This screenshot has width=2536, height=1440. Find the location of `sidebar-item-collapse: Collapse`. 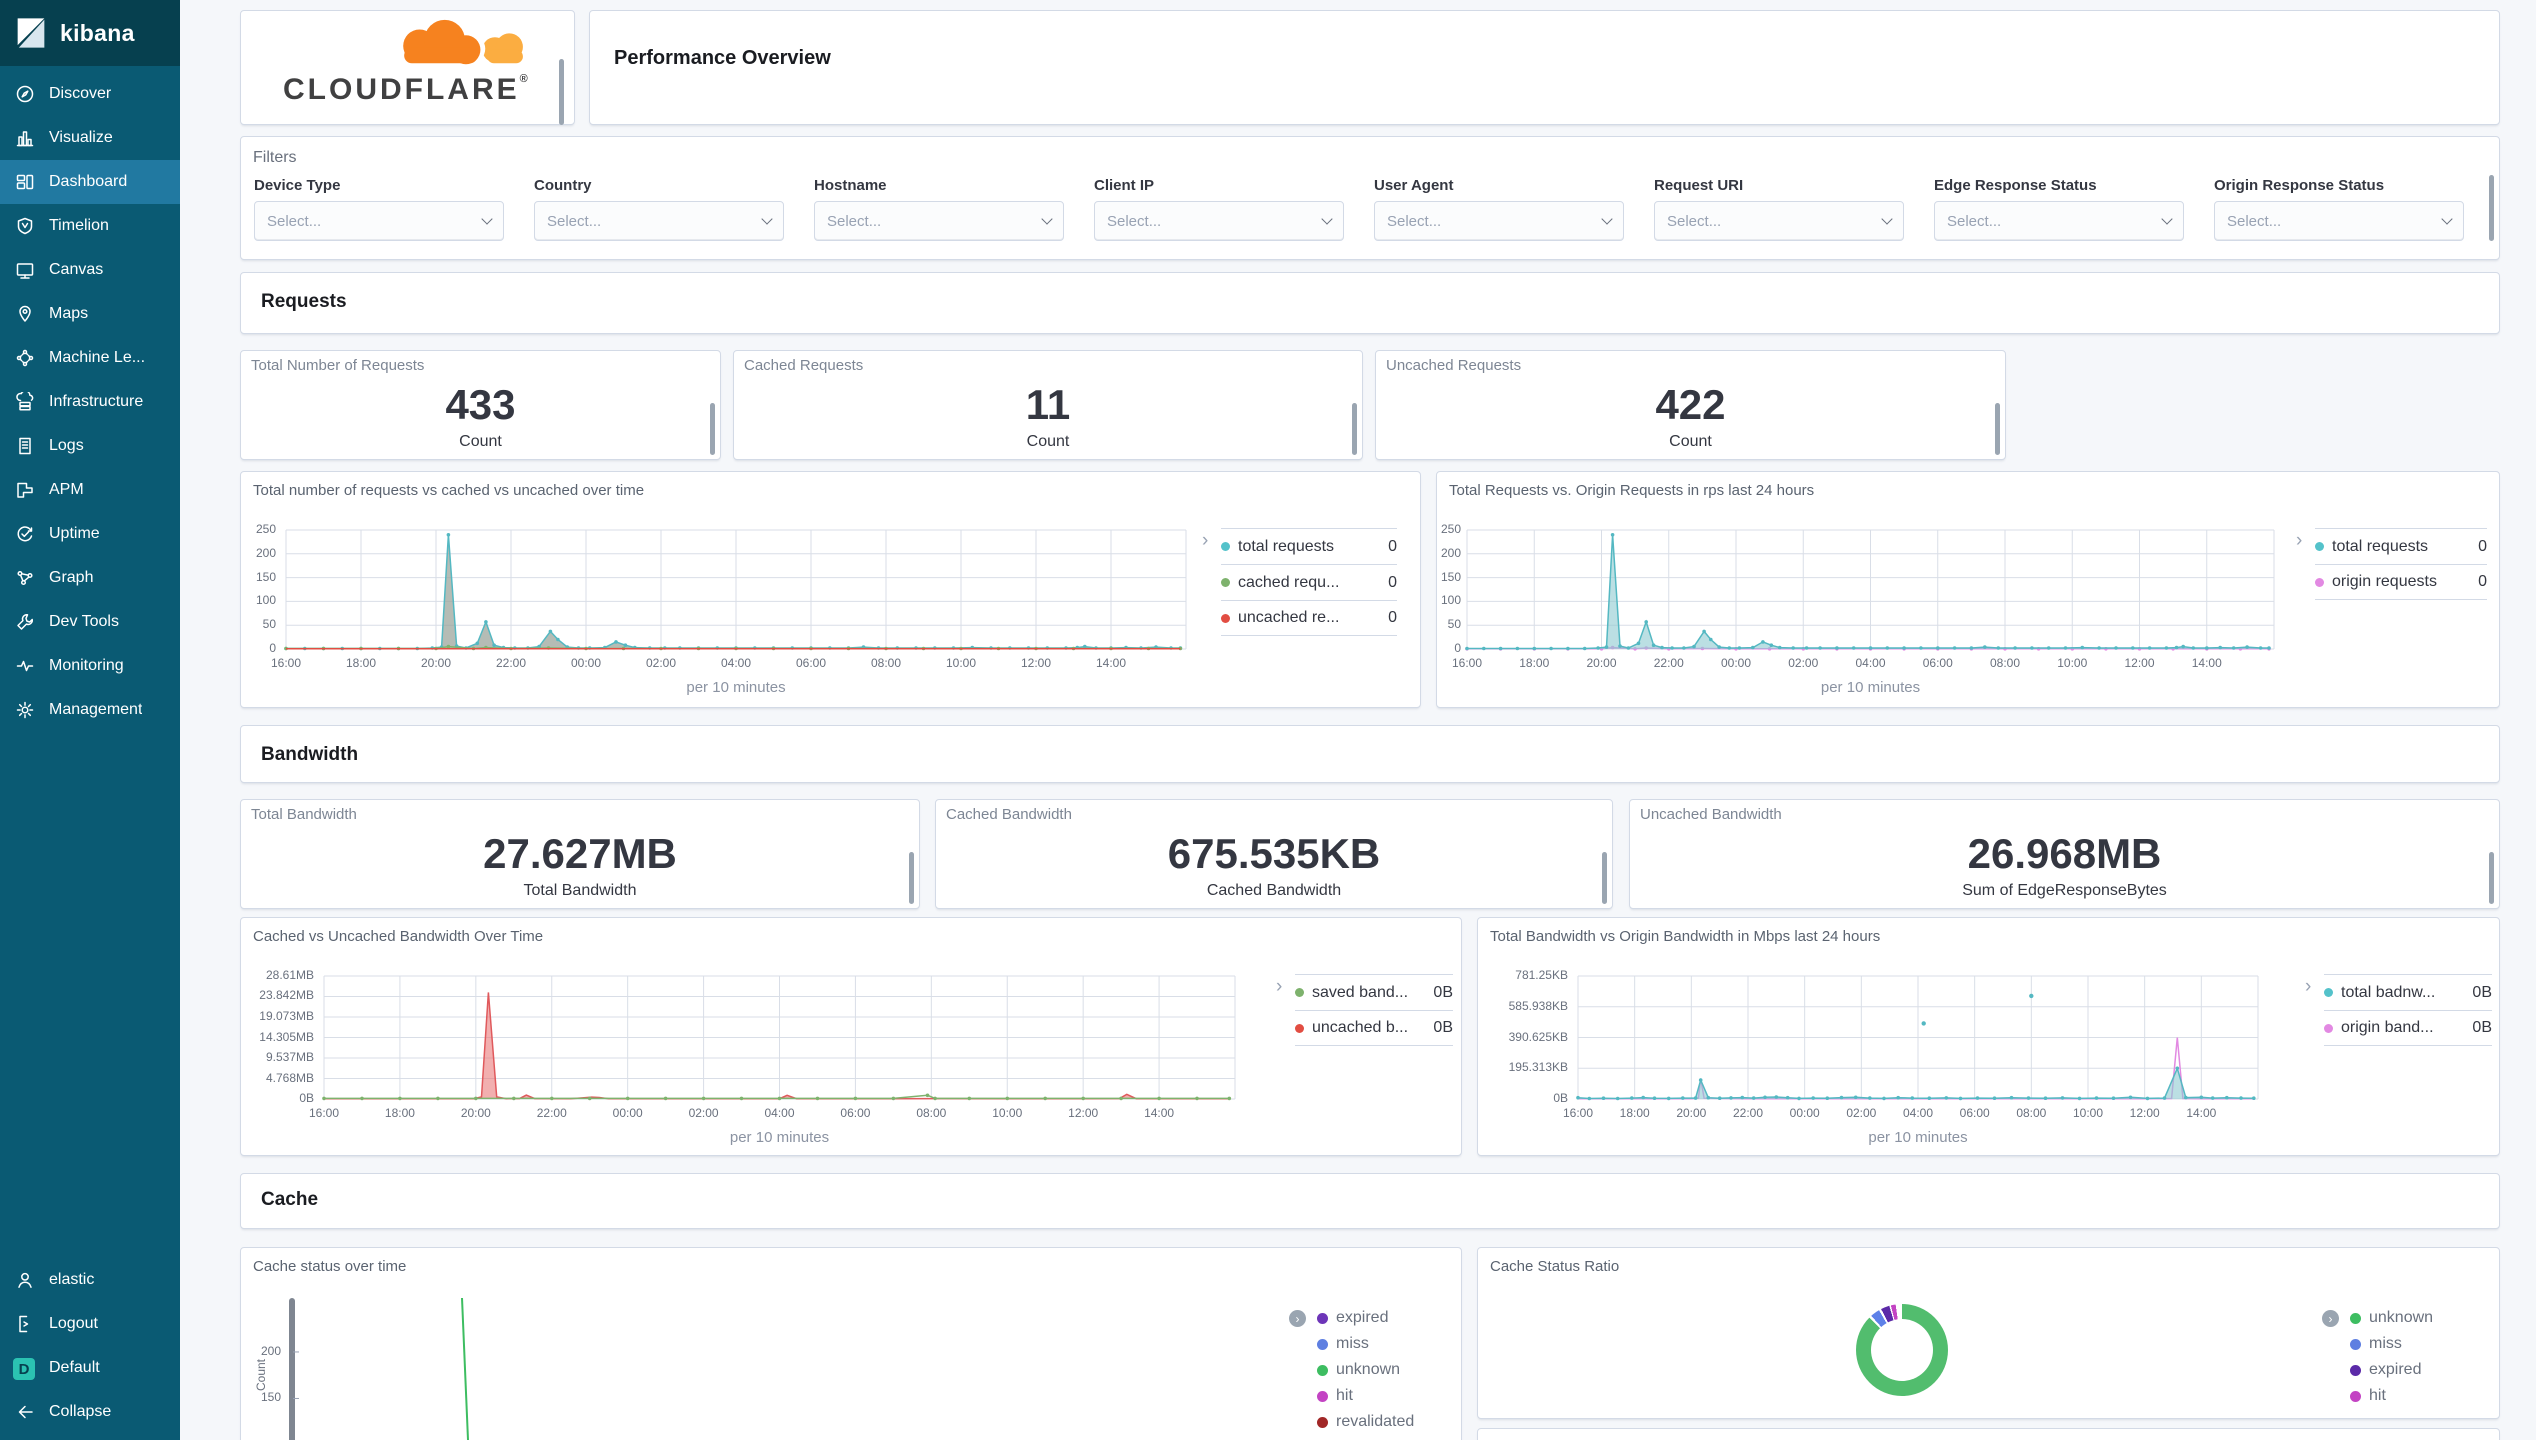

sidebar-item-collapse: Collapse is located at coordinates (90, 1412).